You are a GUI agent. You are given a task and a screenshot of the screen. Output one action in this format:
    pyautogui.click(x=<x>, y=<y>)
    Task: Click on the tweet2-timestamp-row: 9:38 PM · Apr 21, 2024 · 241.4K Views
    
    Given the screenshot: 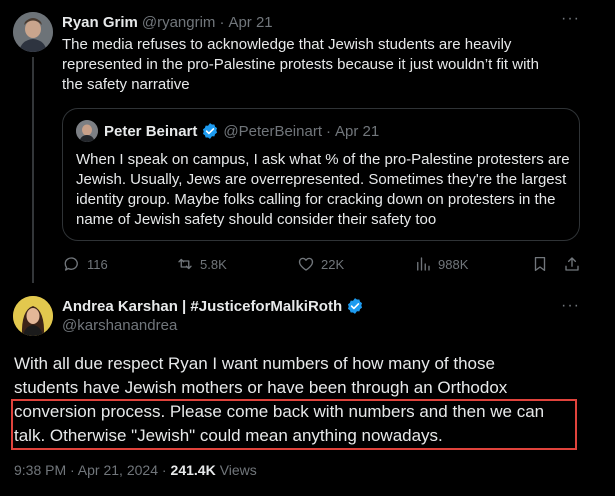 What is the action you would take?
    pyautogui.click(x=135, y=470)
    